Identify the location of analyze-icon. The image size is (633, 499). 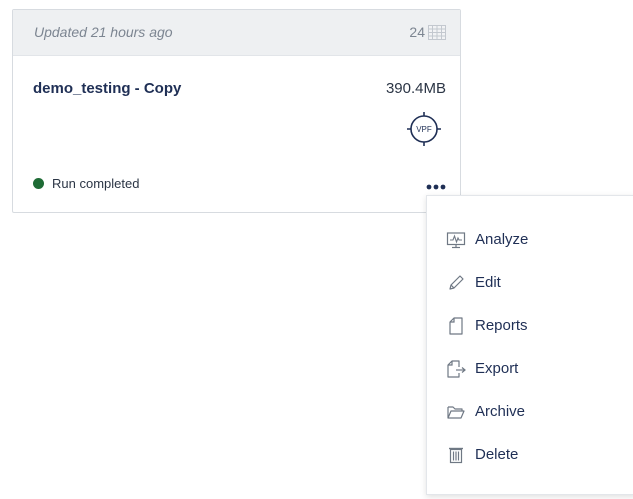
(456, 240).